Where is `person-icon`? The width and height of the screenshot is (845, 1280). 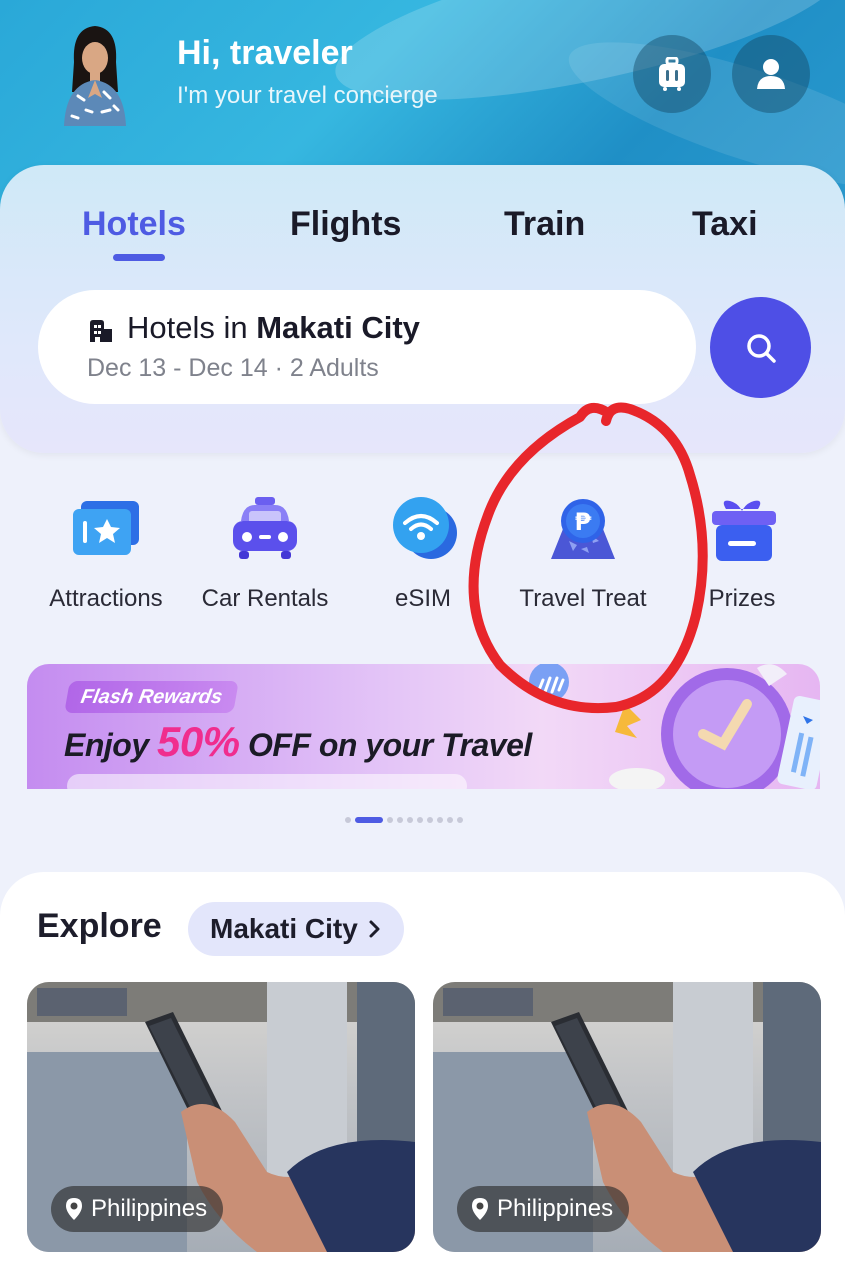
person-icon is located at coordinates (771, 74).